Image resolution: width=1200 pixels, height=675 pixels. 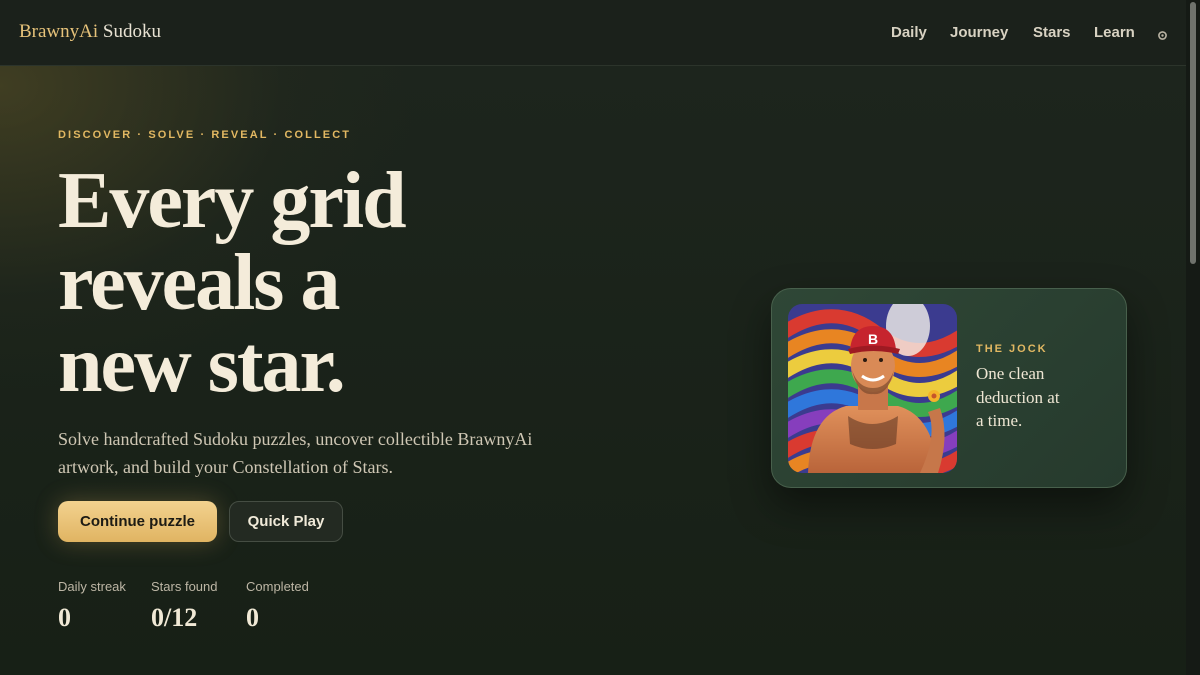 I want to click on headline-line: new star., so click(x=202, y=365).